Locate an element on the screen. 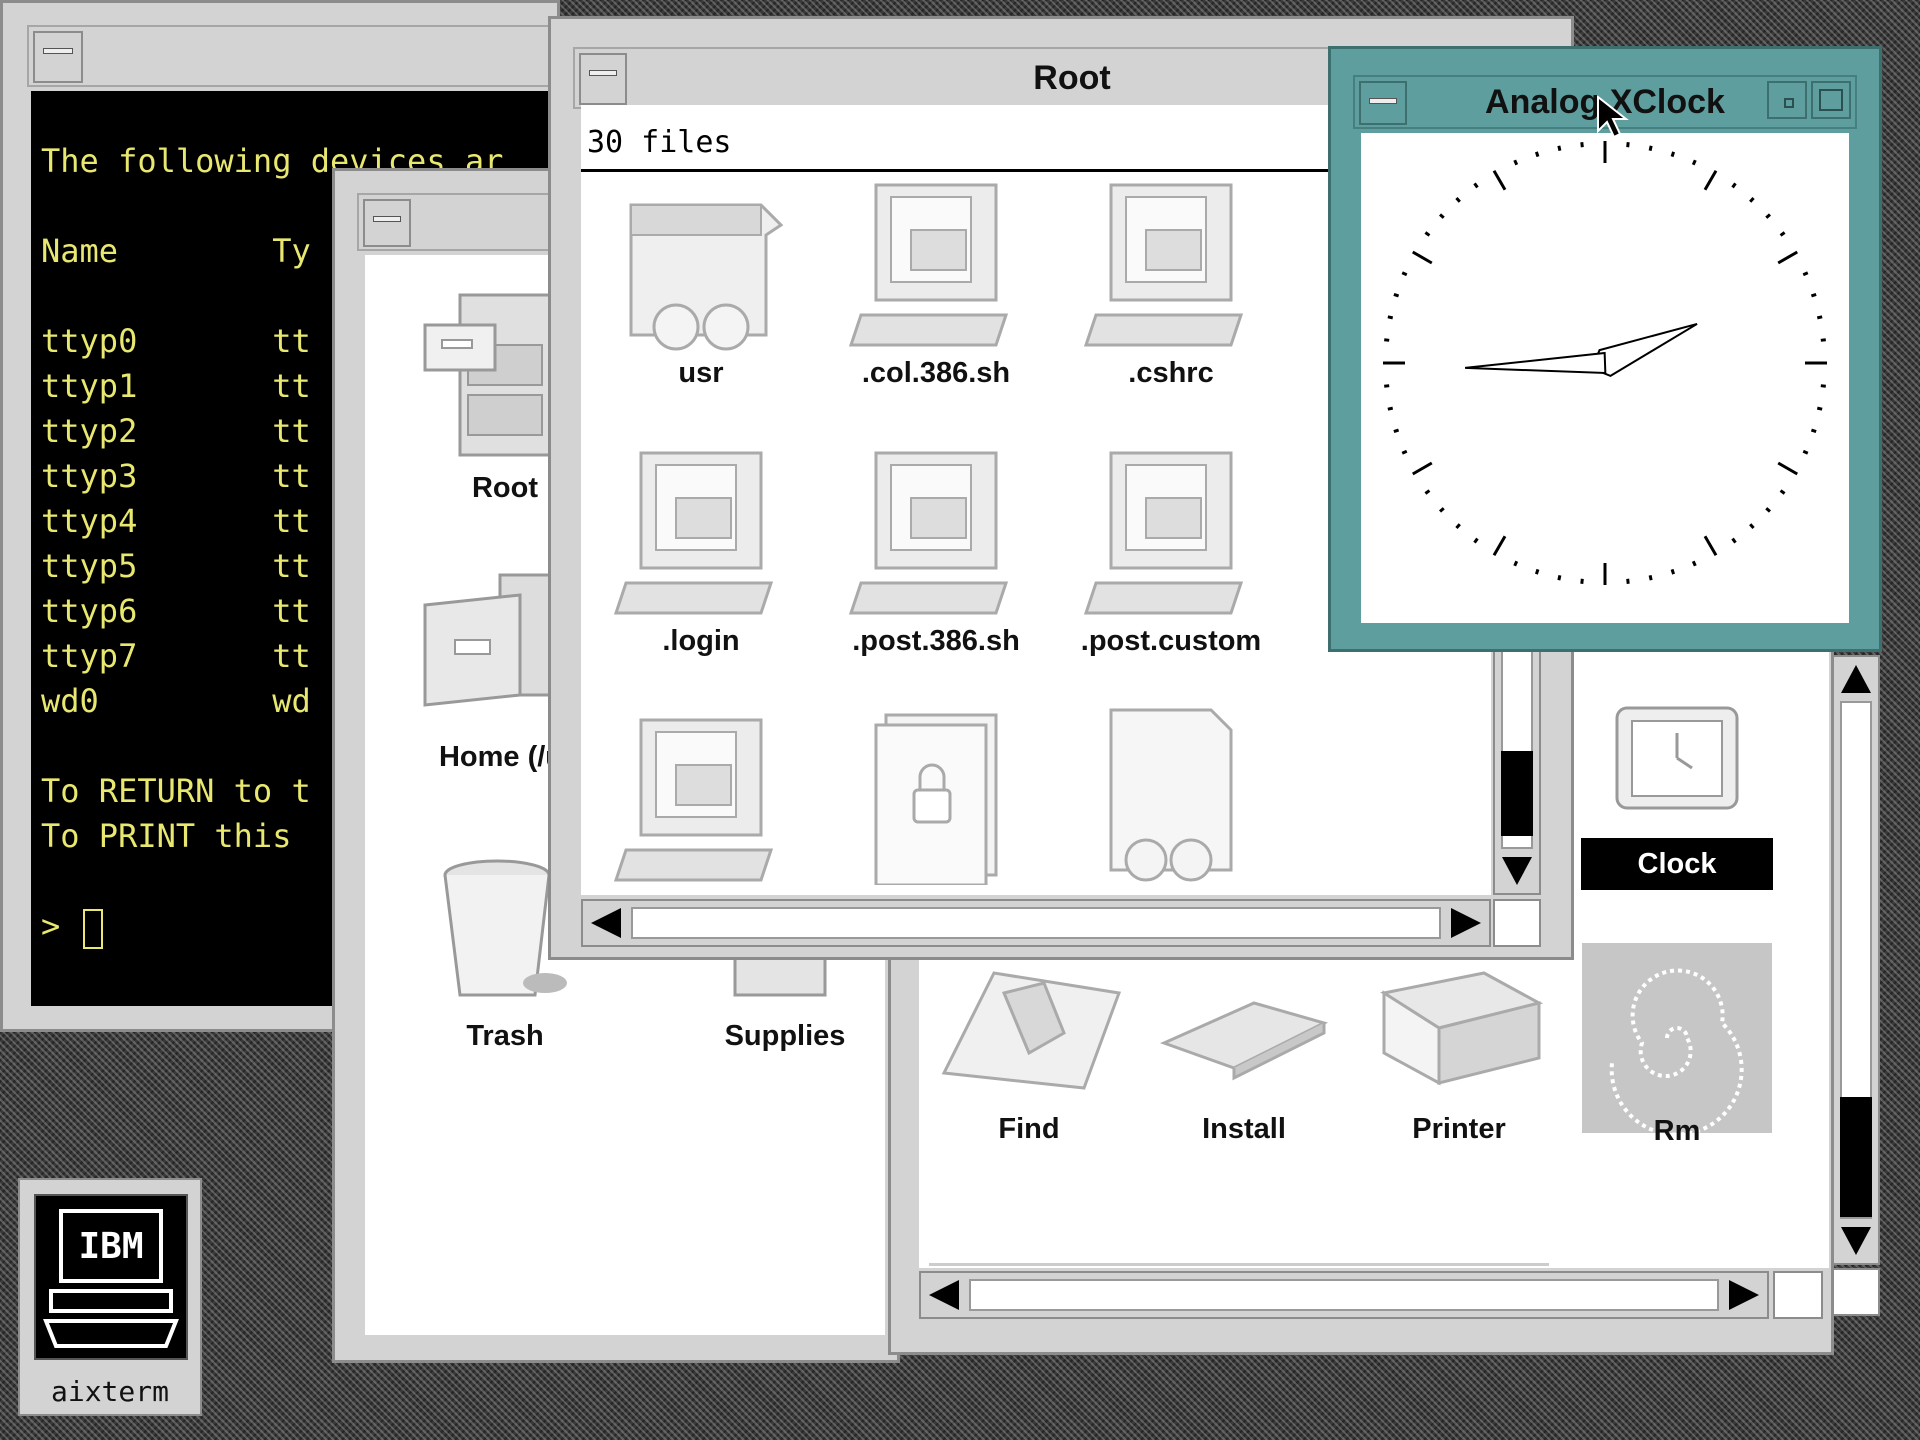  root-icon-cshrc: .cshrc is located at coordinates (1171, 290).